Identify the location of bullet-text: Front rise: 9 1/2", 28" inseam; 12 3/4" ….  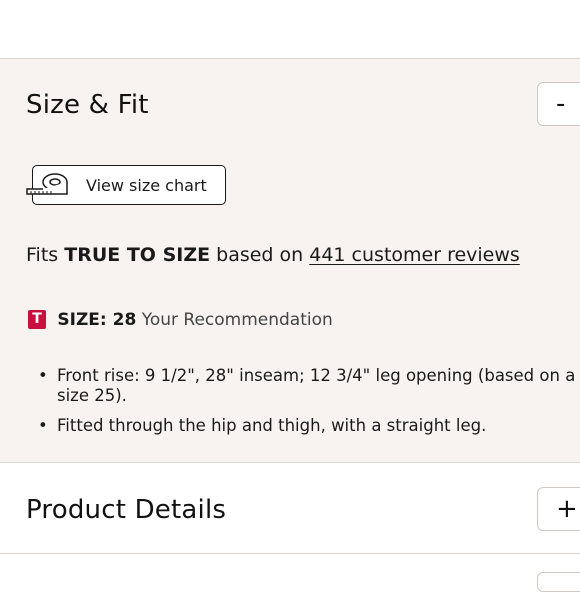
(316, 385).